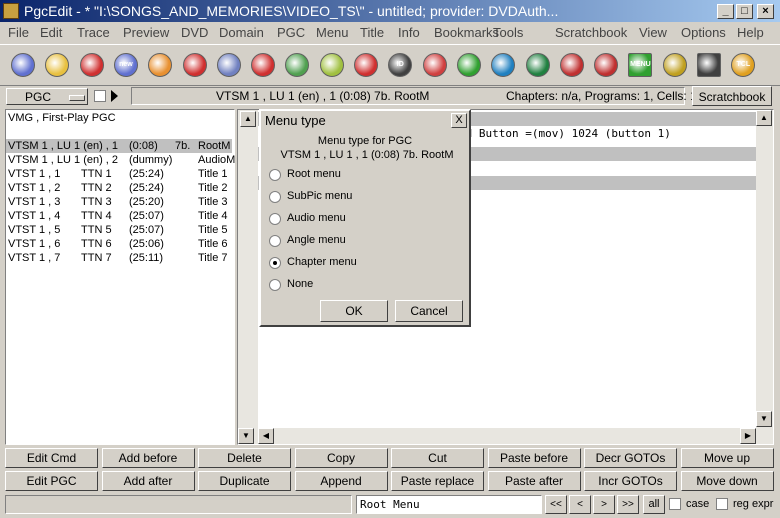  I want to click on book-icon-button, so click(297, 65).